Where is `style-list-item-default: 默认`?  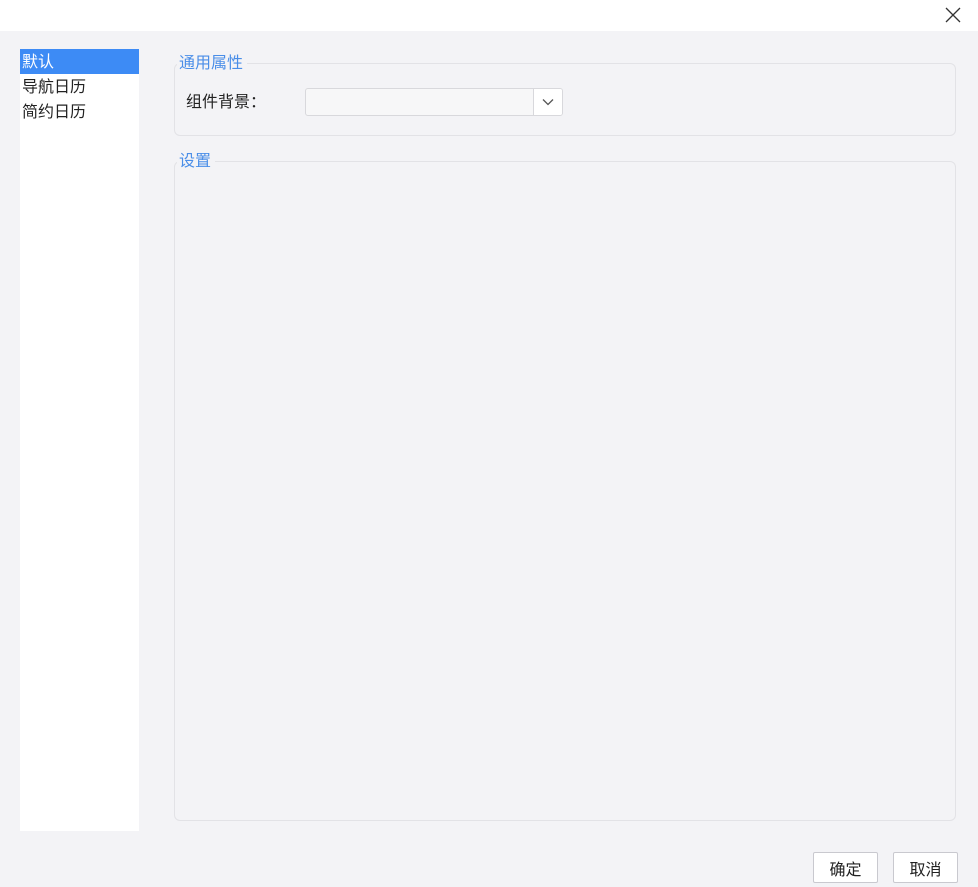 style-list-item-default: 默认 is located at coordinates (79, 61).